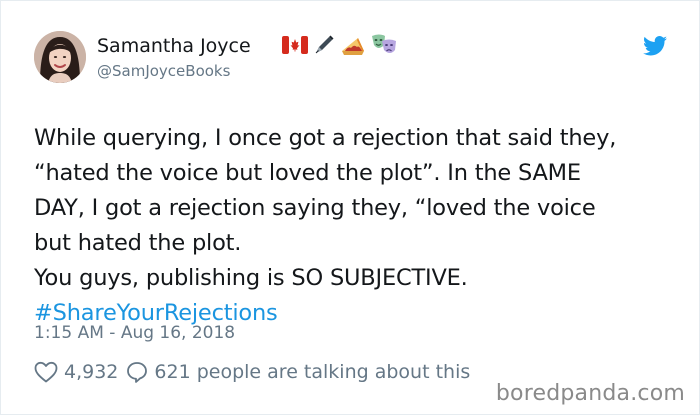  What do you see at coordinates (163, 71) in the screenshot?
I see `user-handle: @SamJoyceBooks` at bounding box center [163, 71].